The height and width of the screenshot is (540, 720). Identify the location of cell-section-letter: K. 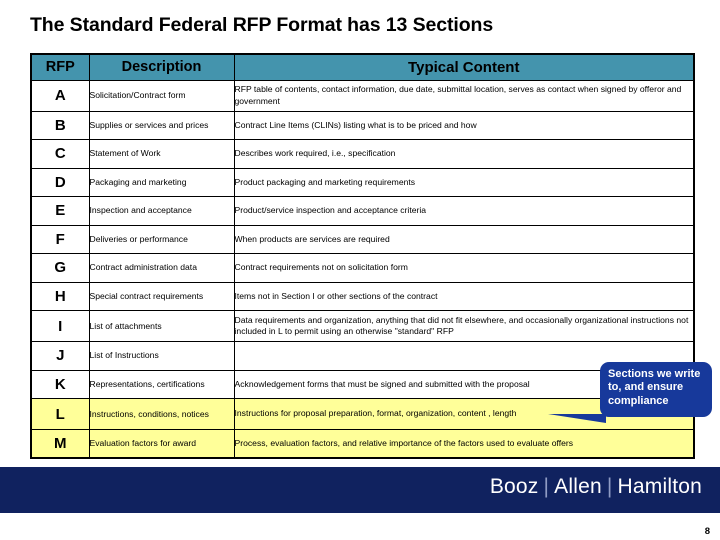
(60, 384).